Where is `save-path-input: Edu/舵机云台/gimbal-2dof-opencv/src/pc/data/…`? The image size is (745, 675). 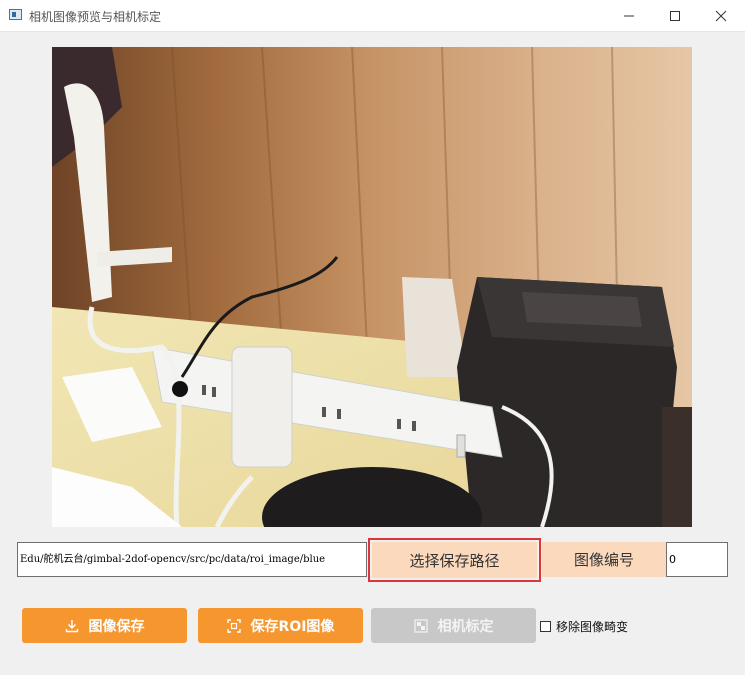 save-path-input: Edu/舵机云台/gimbal-2dof-opencv/src/pc/data/… is located at coordinates (192, 559).